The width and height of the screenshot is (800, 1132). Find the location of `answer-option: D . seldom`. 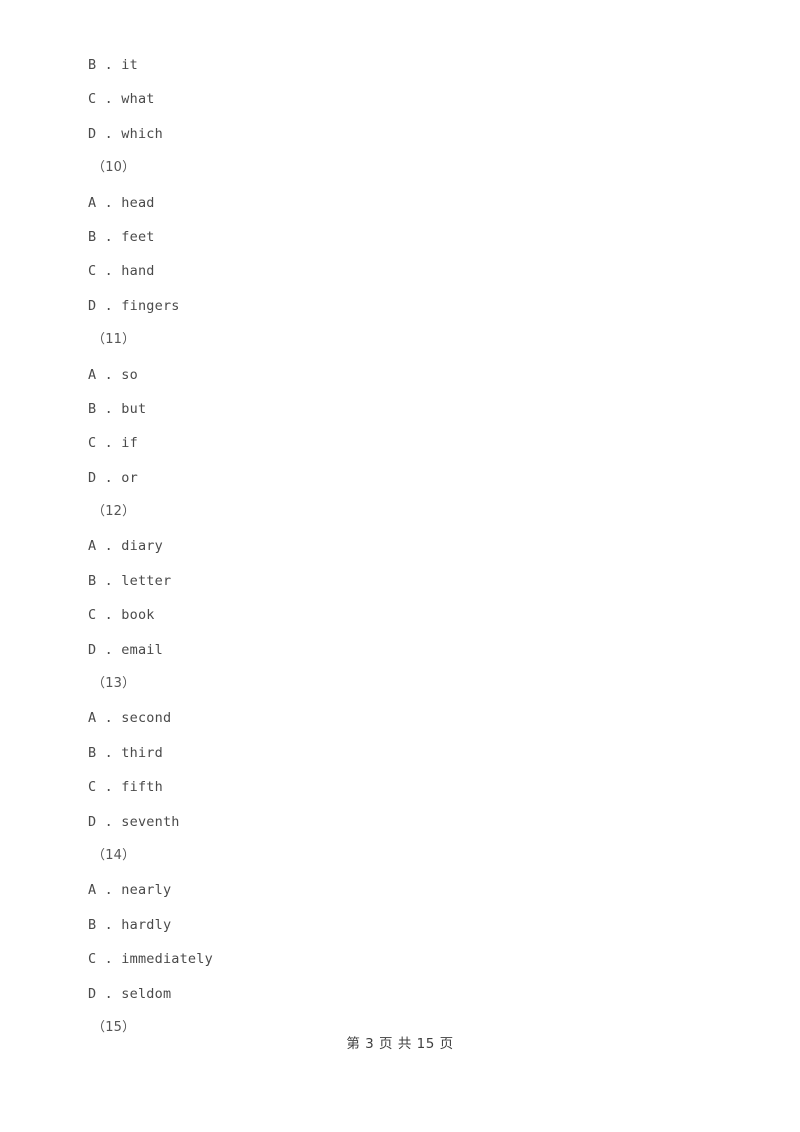

answer-option: D . seldom is located at coordinates (130, 993).